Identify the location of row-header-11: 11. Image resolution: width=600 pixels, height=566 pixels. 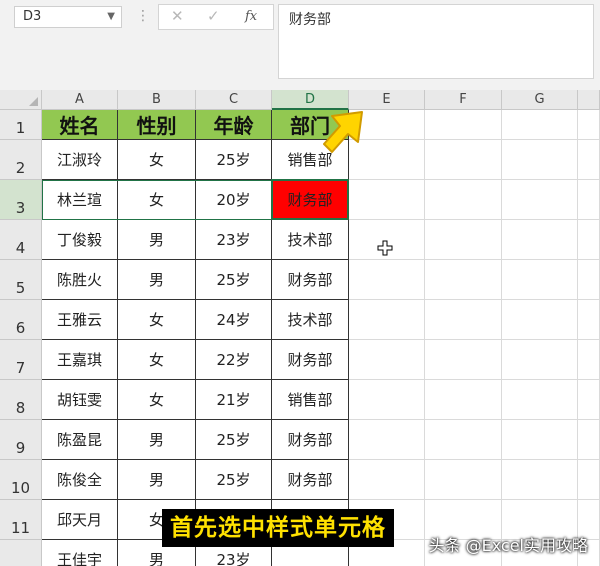
(21, 520).